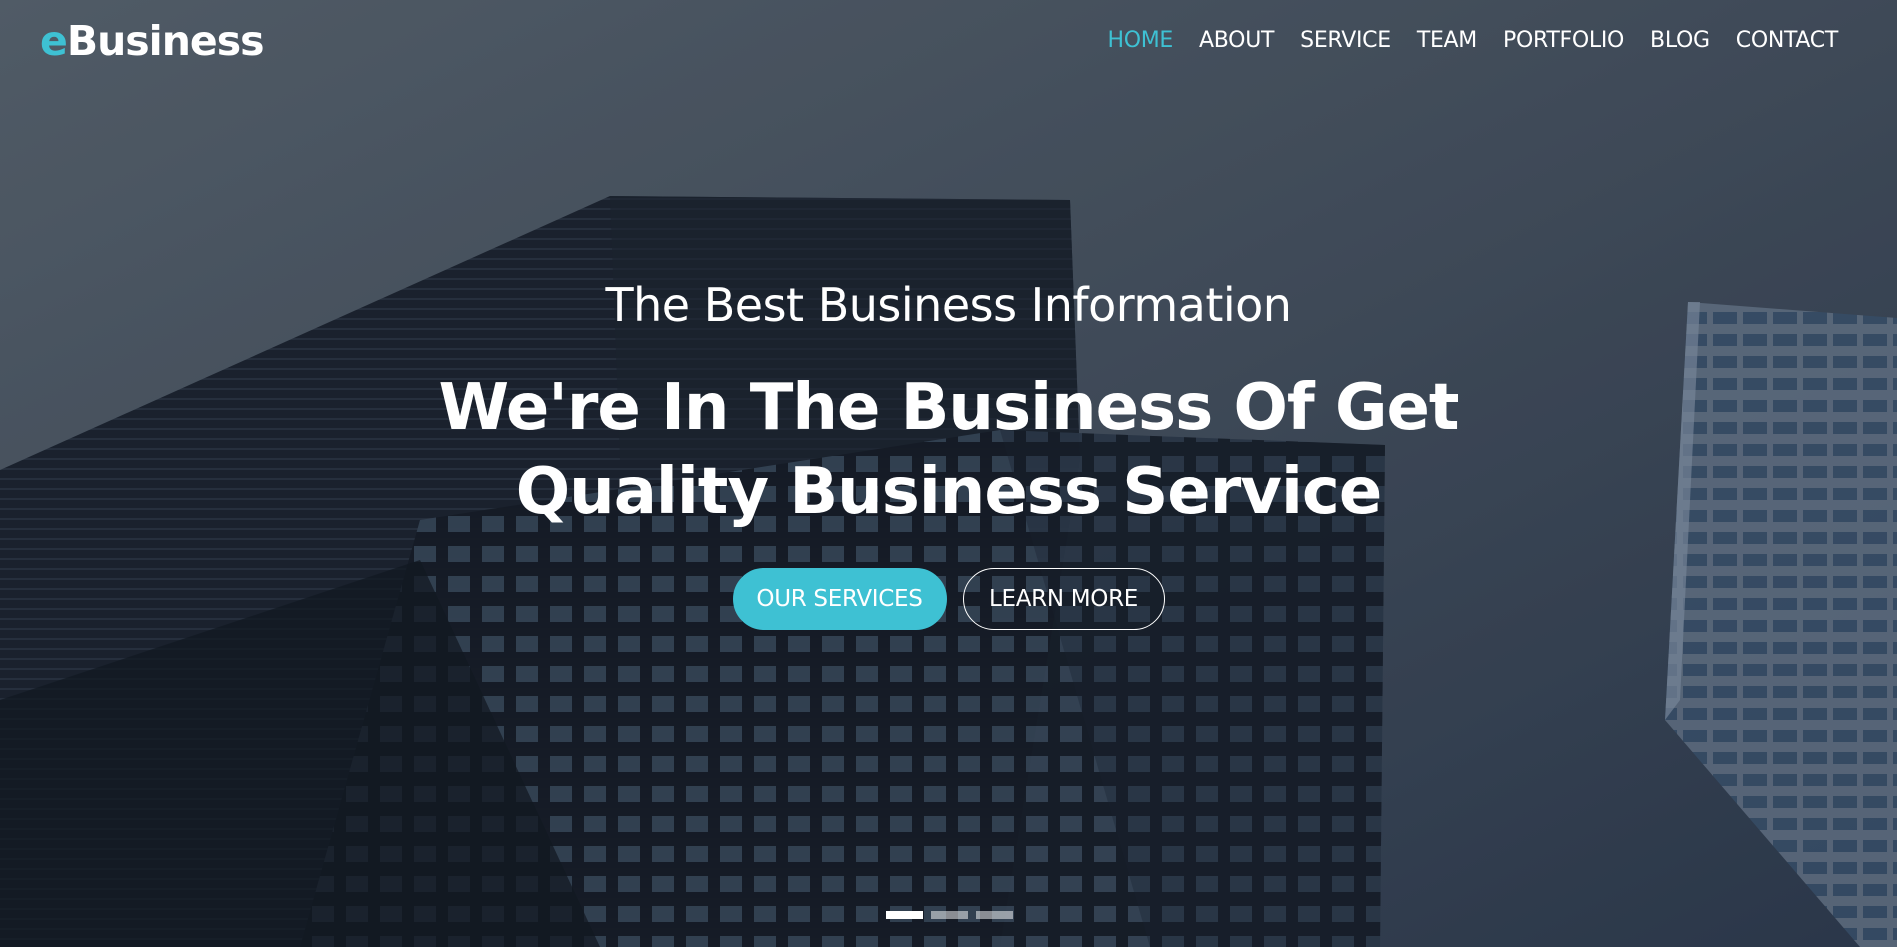 The height and width of the screenshot is (947, 1897). I want to click on logo-accent: e, so click(54, 41).